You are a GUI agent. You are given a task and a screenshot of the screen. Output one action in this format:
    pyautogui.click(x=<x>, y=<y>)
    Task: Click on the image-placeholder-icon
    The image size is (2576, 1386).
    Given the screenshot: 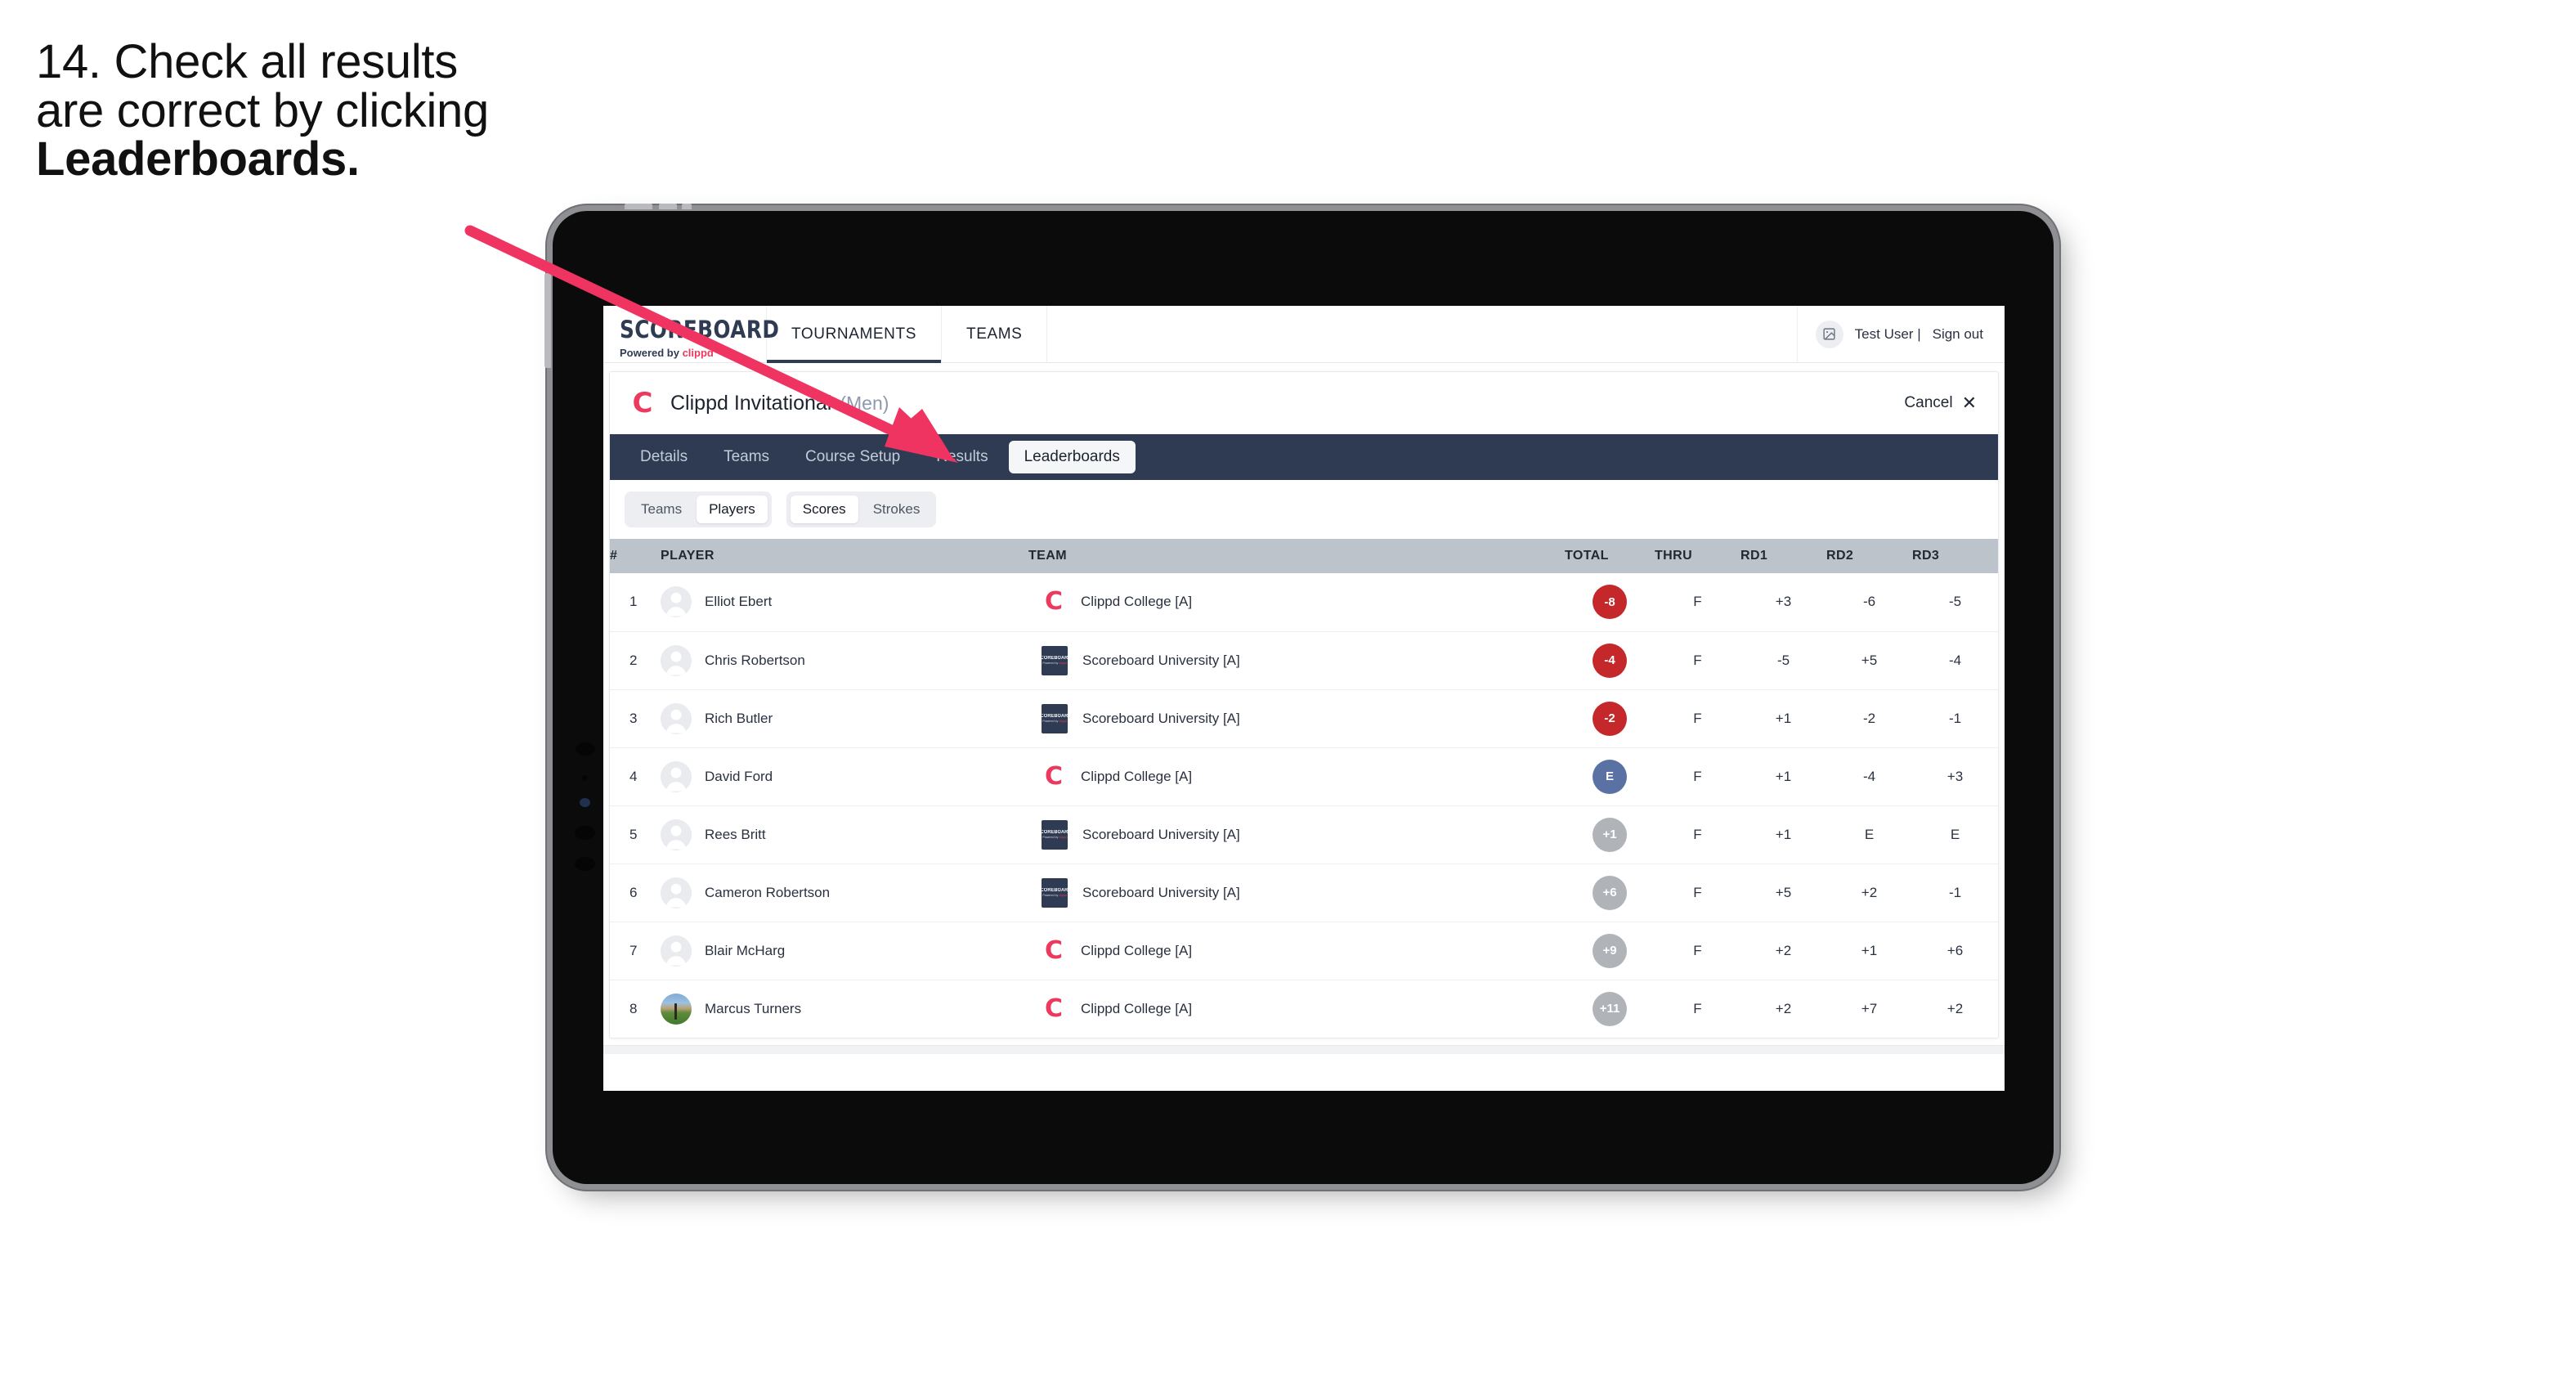 What is the action you would take?
    pyautogui.click(x=1829, y=334)
    